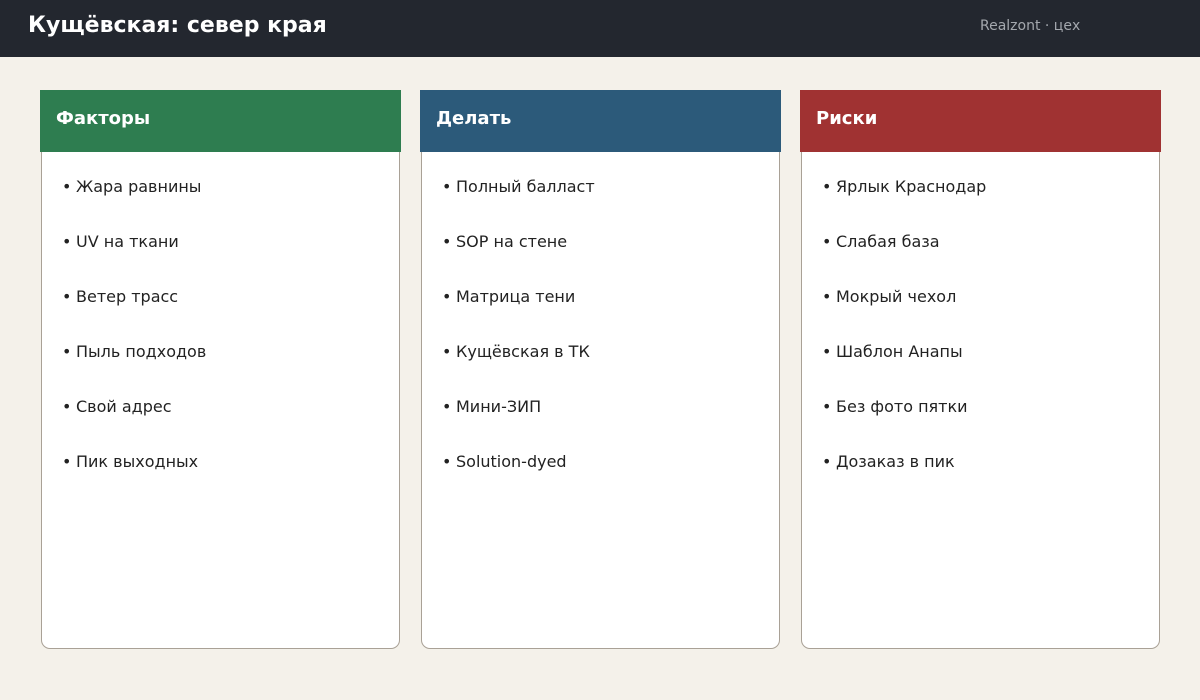 This screenshot has width=1200, height=700. I want to click on list-item-label: Свой адрес, so click(124, 406).